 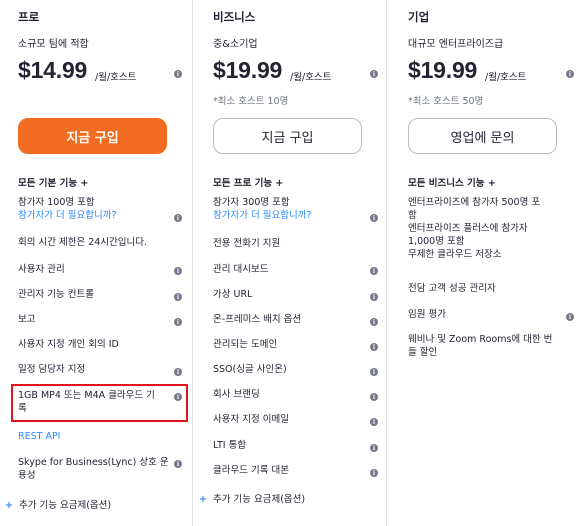 What do you see at coordinates (456, 44) in the screenshot?
I see `plan-description: 대규모 엔터프라이즈급` at bounding box center [456, 44].